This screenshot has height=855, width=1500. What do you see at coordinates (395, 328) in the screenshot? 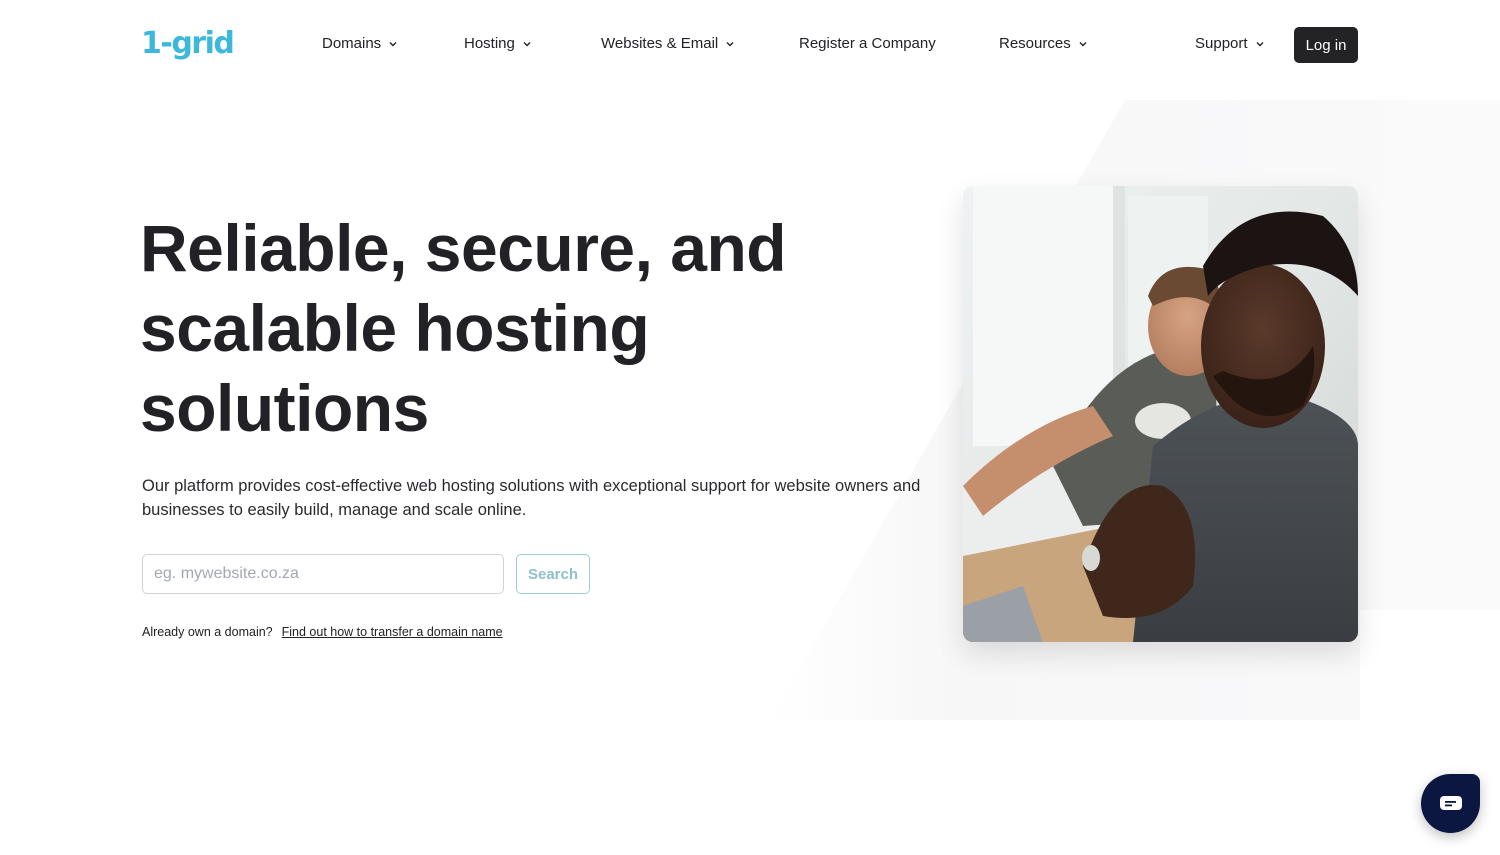
I see `hero-title-line: scalable hosting` at bounding box center [395, 328].